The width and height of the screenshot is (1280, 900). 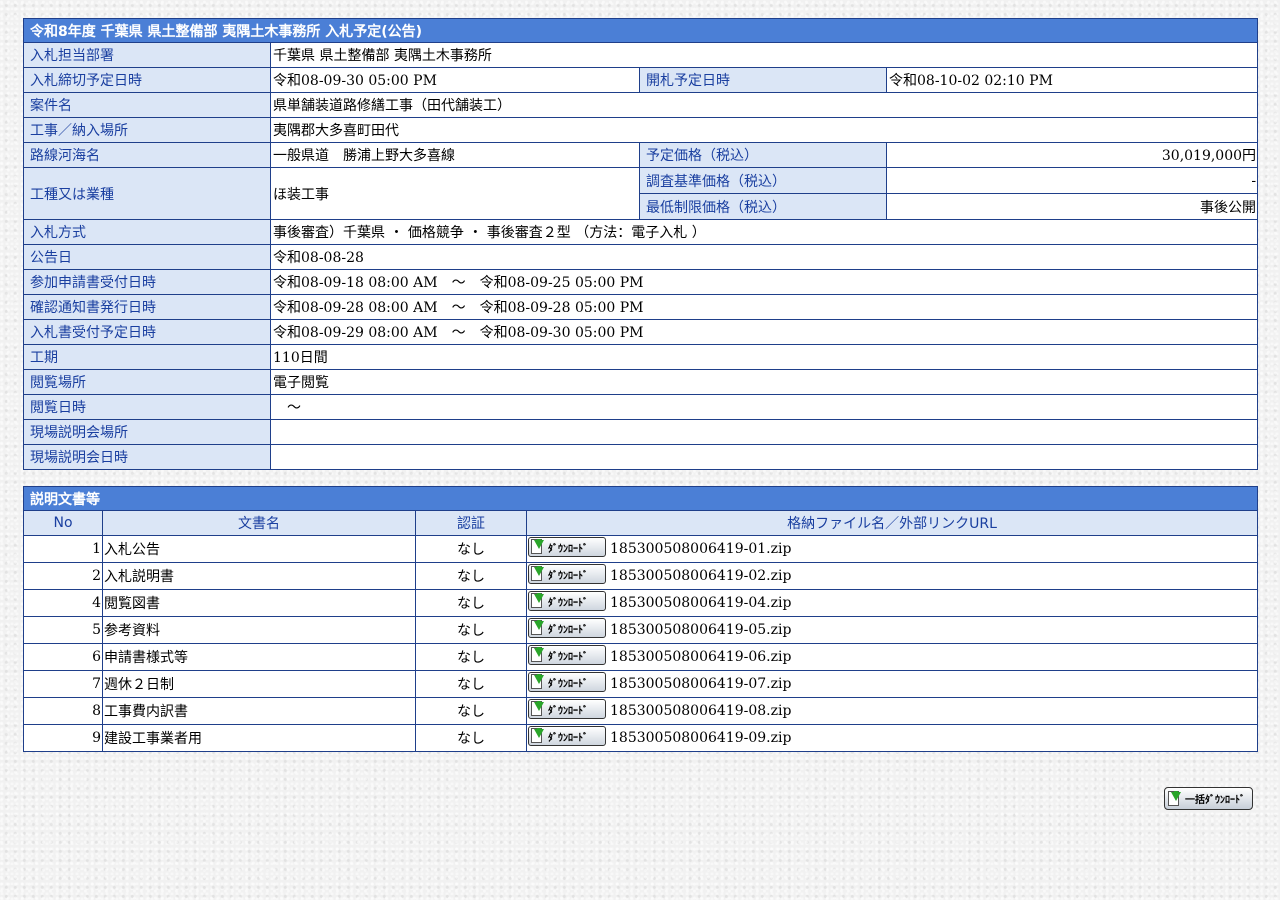 What do you see at coordinates (1072, 80) in the screenshot?
I see `opening-value: 令和08-10-02 02:10 PM` at bounding box center [1072, 80].